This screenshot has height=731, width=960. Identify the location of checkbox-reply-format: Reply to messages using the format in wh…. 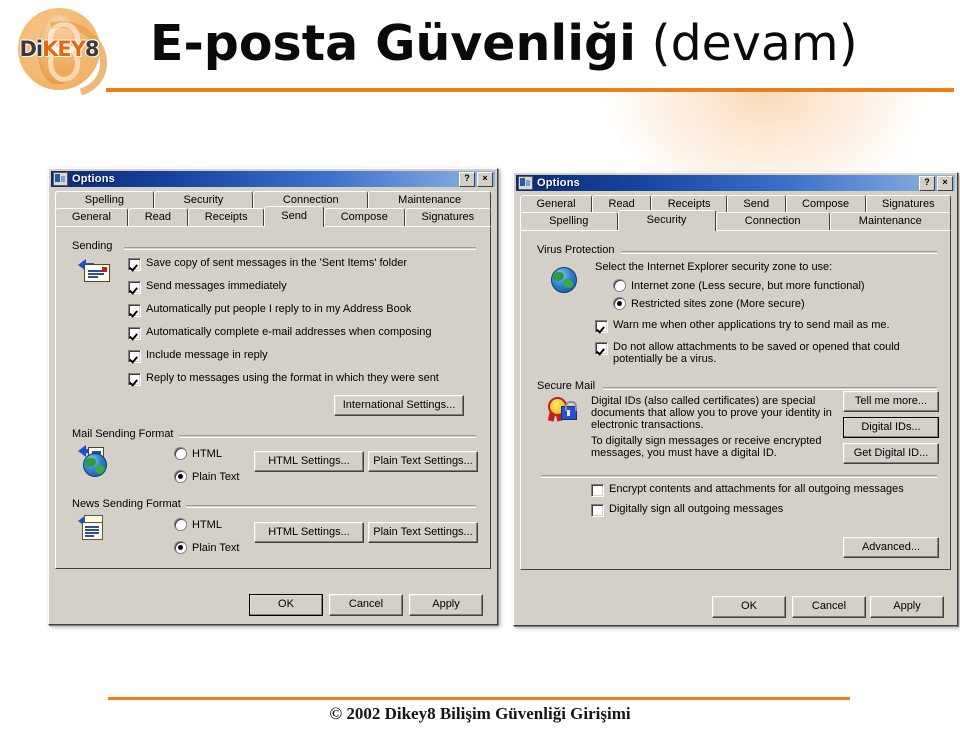
(301, 379).